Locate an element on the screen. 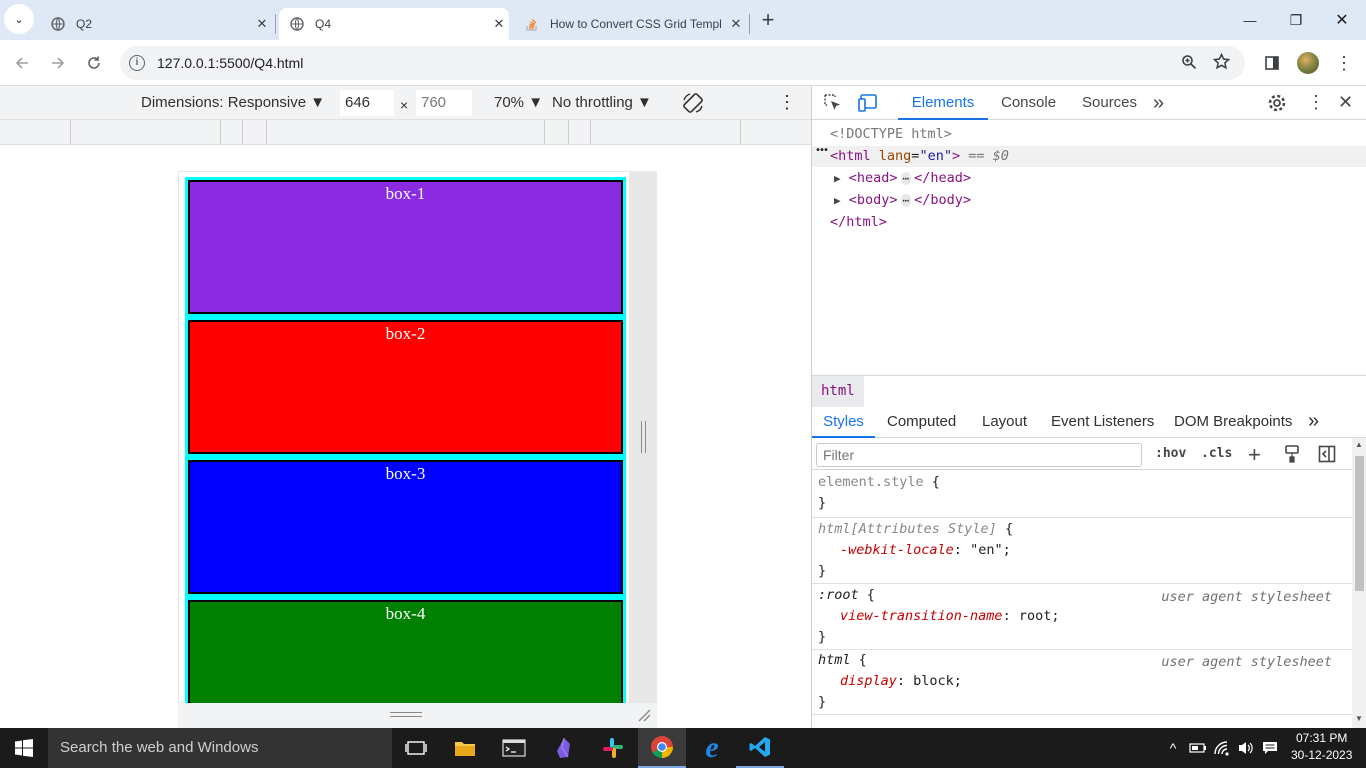 The height and width of the screenshot is (768, 1366). bookmark-star-icon is located at coordinates (1221, 62).